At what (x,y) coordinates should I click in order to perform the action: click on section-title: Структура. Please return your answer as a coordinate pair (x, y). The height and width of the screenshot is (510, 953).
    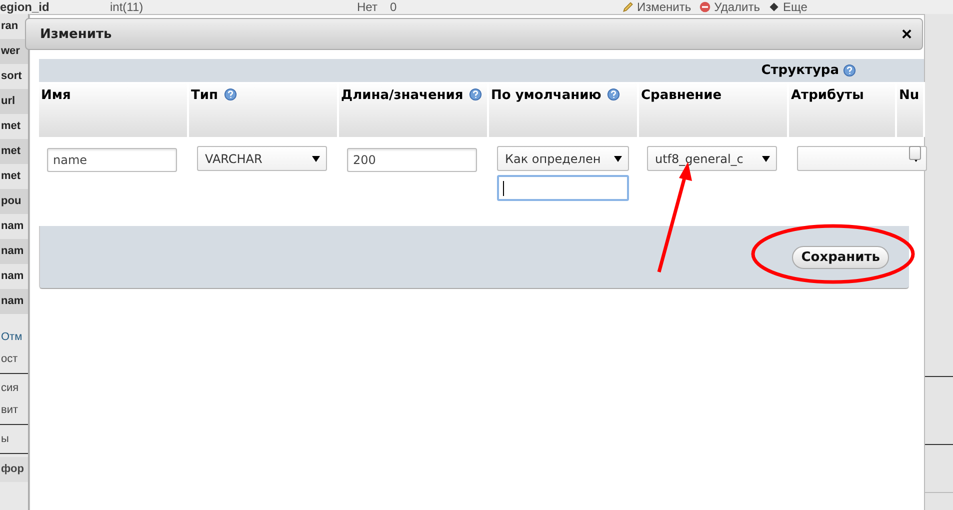
    Looking at the image, I should click on (800, 70).